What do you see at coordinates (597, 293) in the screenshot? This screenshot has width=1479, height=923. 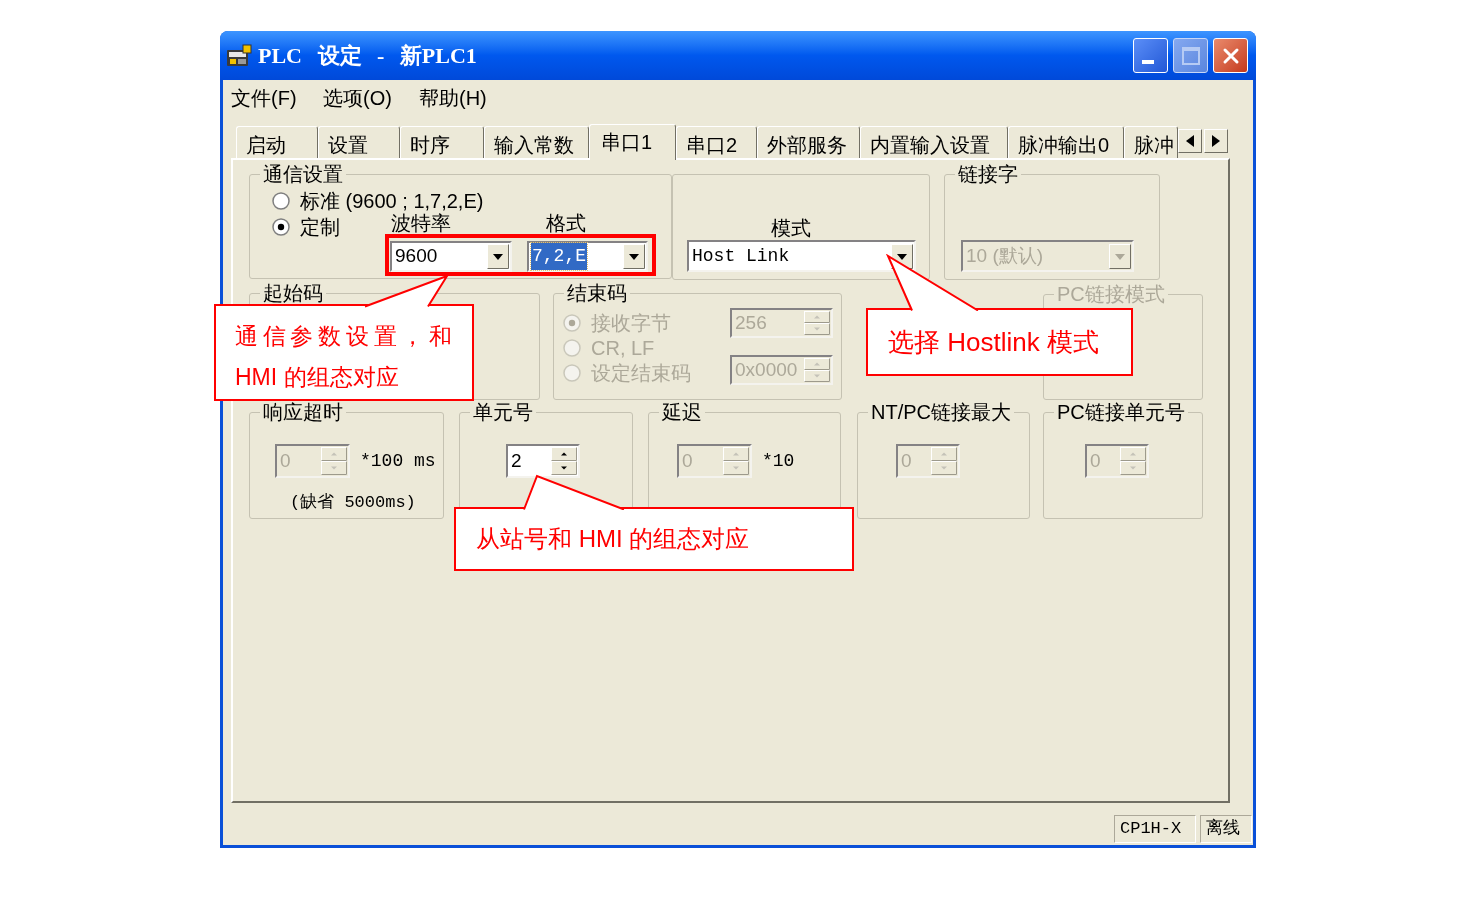 I see `group-label: 结束码` at bounding box center [597, 293].